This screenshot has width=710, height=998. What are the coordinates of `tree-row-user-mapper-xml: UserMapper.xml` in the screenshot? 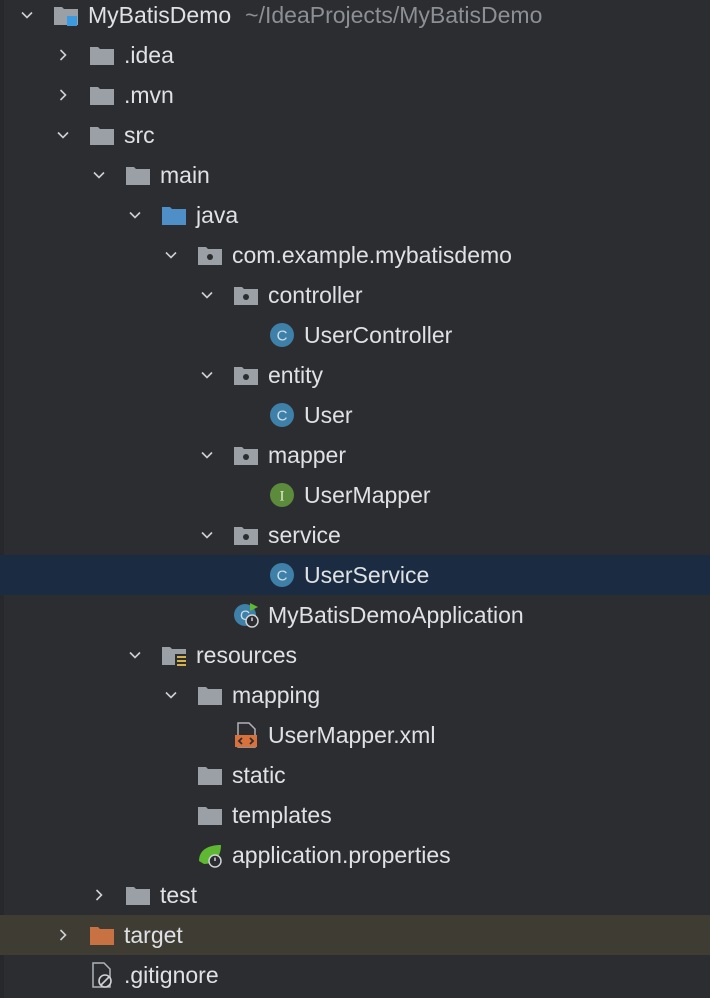 It's located at (355, 735).